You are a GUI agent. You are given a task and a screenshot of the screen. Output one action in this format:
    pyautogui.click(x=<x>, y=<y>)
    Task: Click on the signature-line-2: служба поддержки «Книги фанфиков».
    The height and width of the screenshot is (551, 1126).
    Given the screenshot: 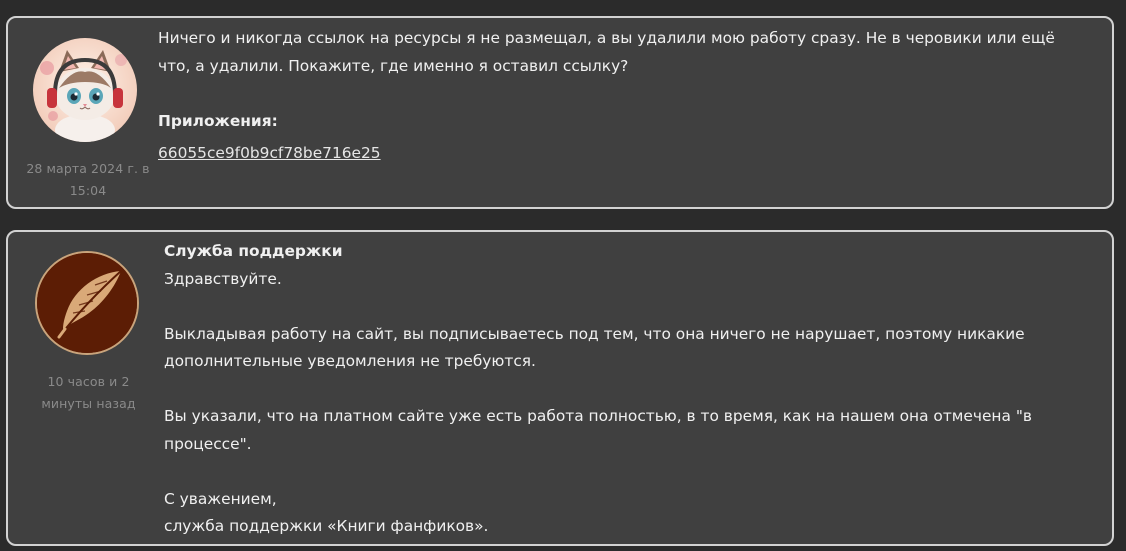 What is the action you would take?
    pyautogui.click(x=326, y=526)
    